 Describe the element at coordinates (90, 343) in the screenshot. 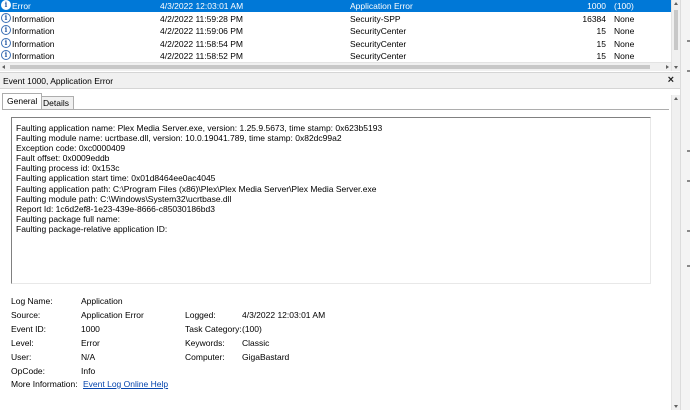

I see `level-value: Error` at that location.